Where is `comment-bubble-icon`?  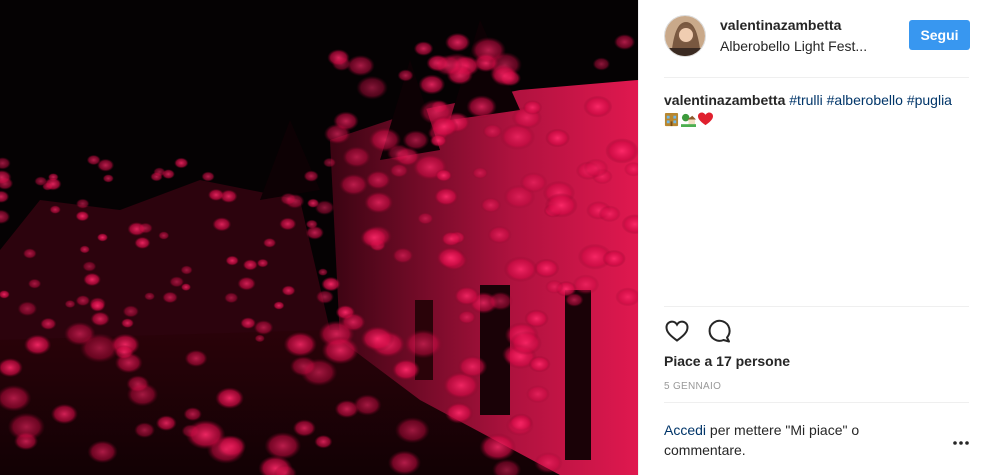 comment-bubble-icon is located at coordinates (719, 331).